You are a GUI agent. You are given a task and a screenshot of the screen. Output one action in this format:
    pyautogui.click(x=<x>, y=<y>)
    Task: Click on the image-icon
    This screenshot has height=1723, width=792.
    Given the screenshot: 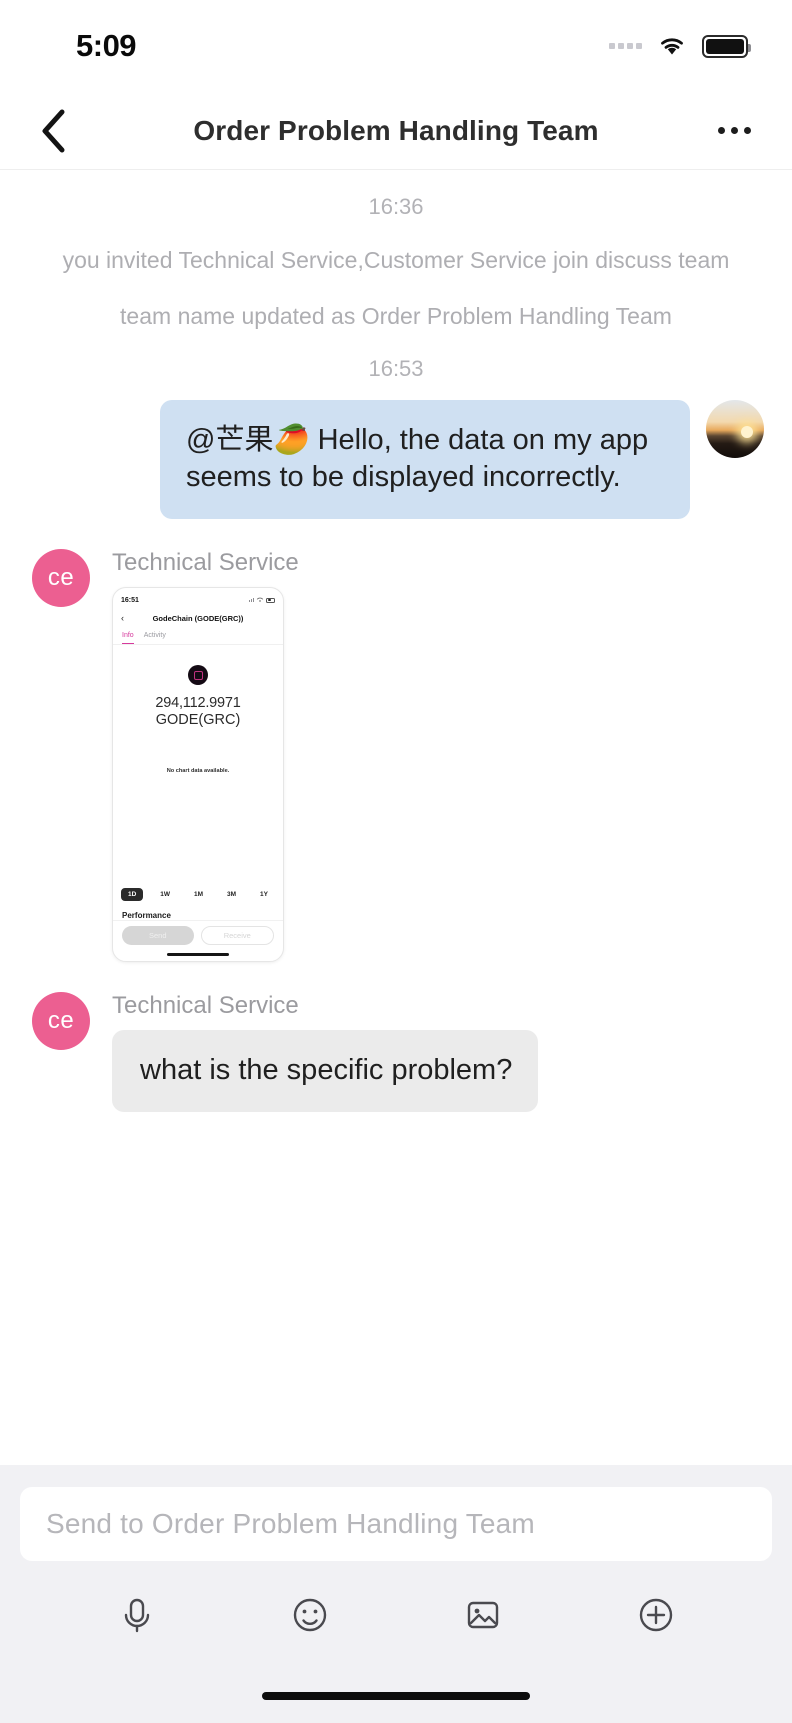 What is the action you would take?
    pyautogui.click(x=483, y=1615)
    